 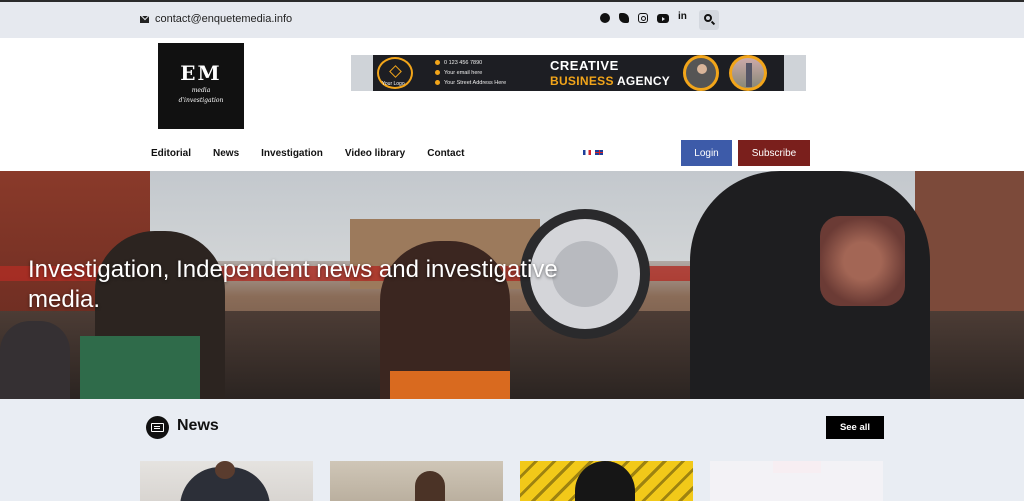 What do you see at coordinates (201, 90) in the screenshot?
I see `logo-subtitle-1: media` at bounding box center [201, 90].